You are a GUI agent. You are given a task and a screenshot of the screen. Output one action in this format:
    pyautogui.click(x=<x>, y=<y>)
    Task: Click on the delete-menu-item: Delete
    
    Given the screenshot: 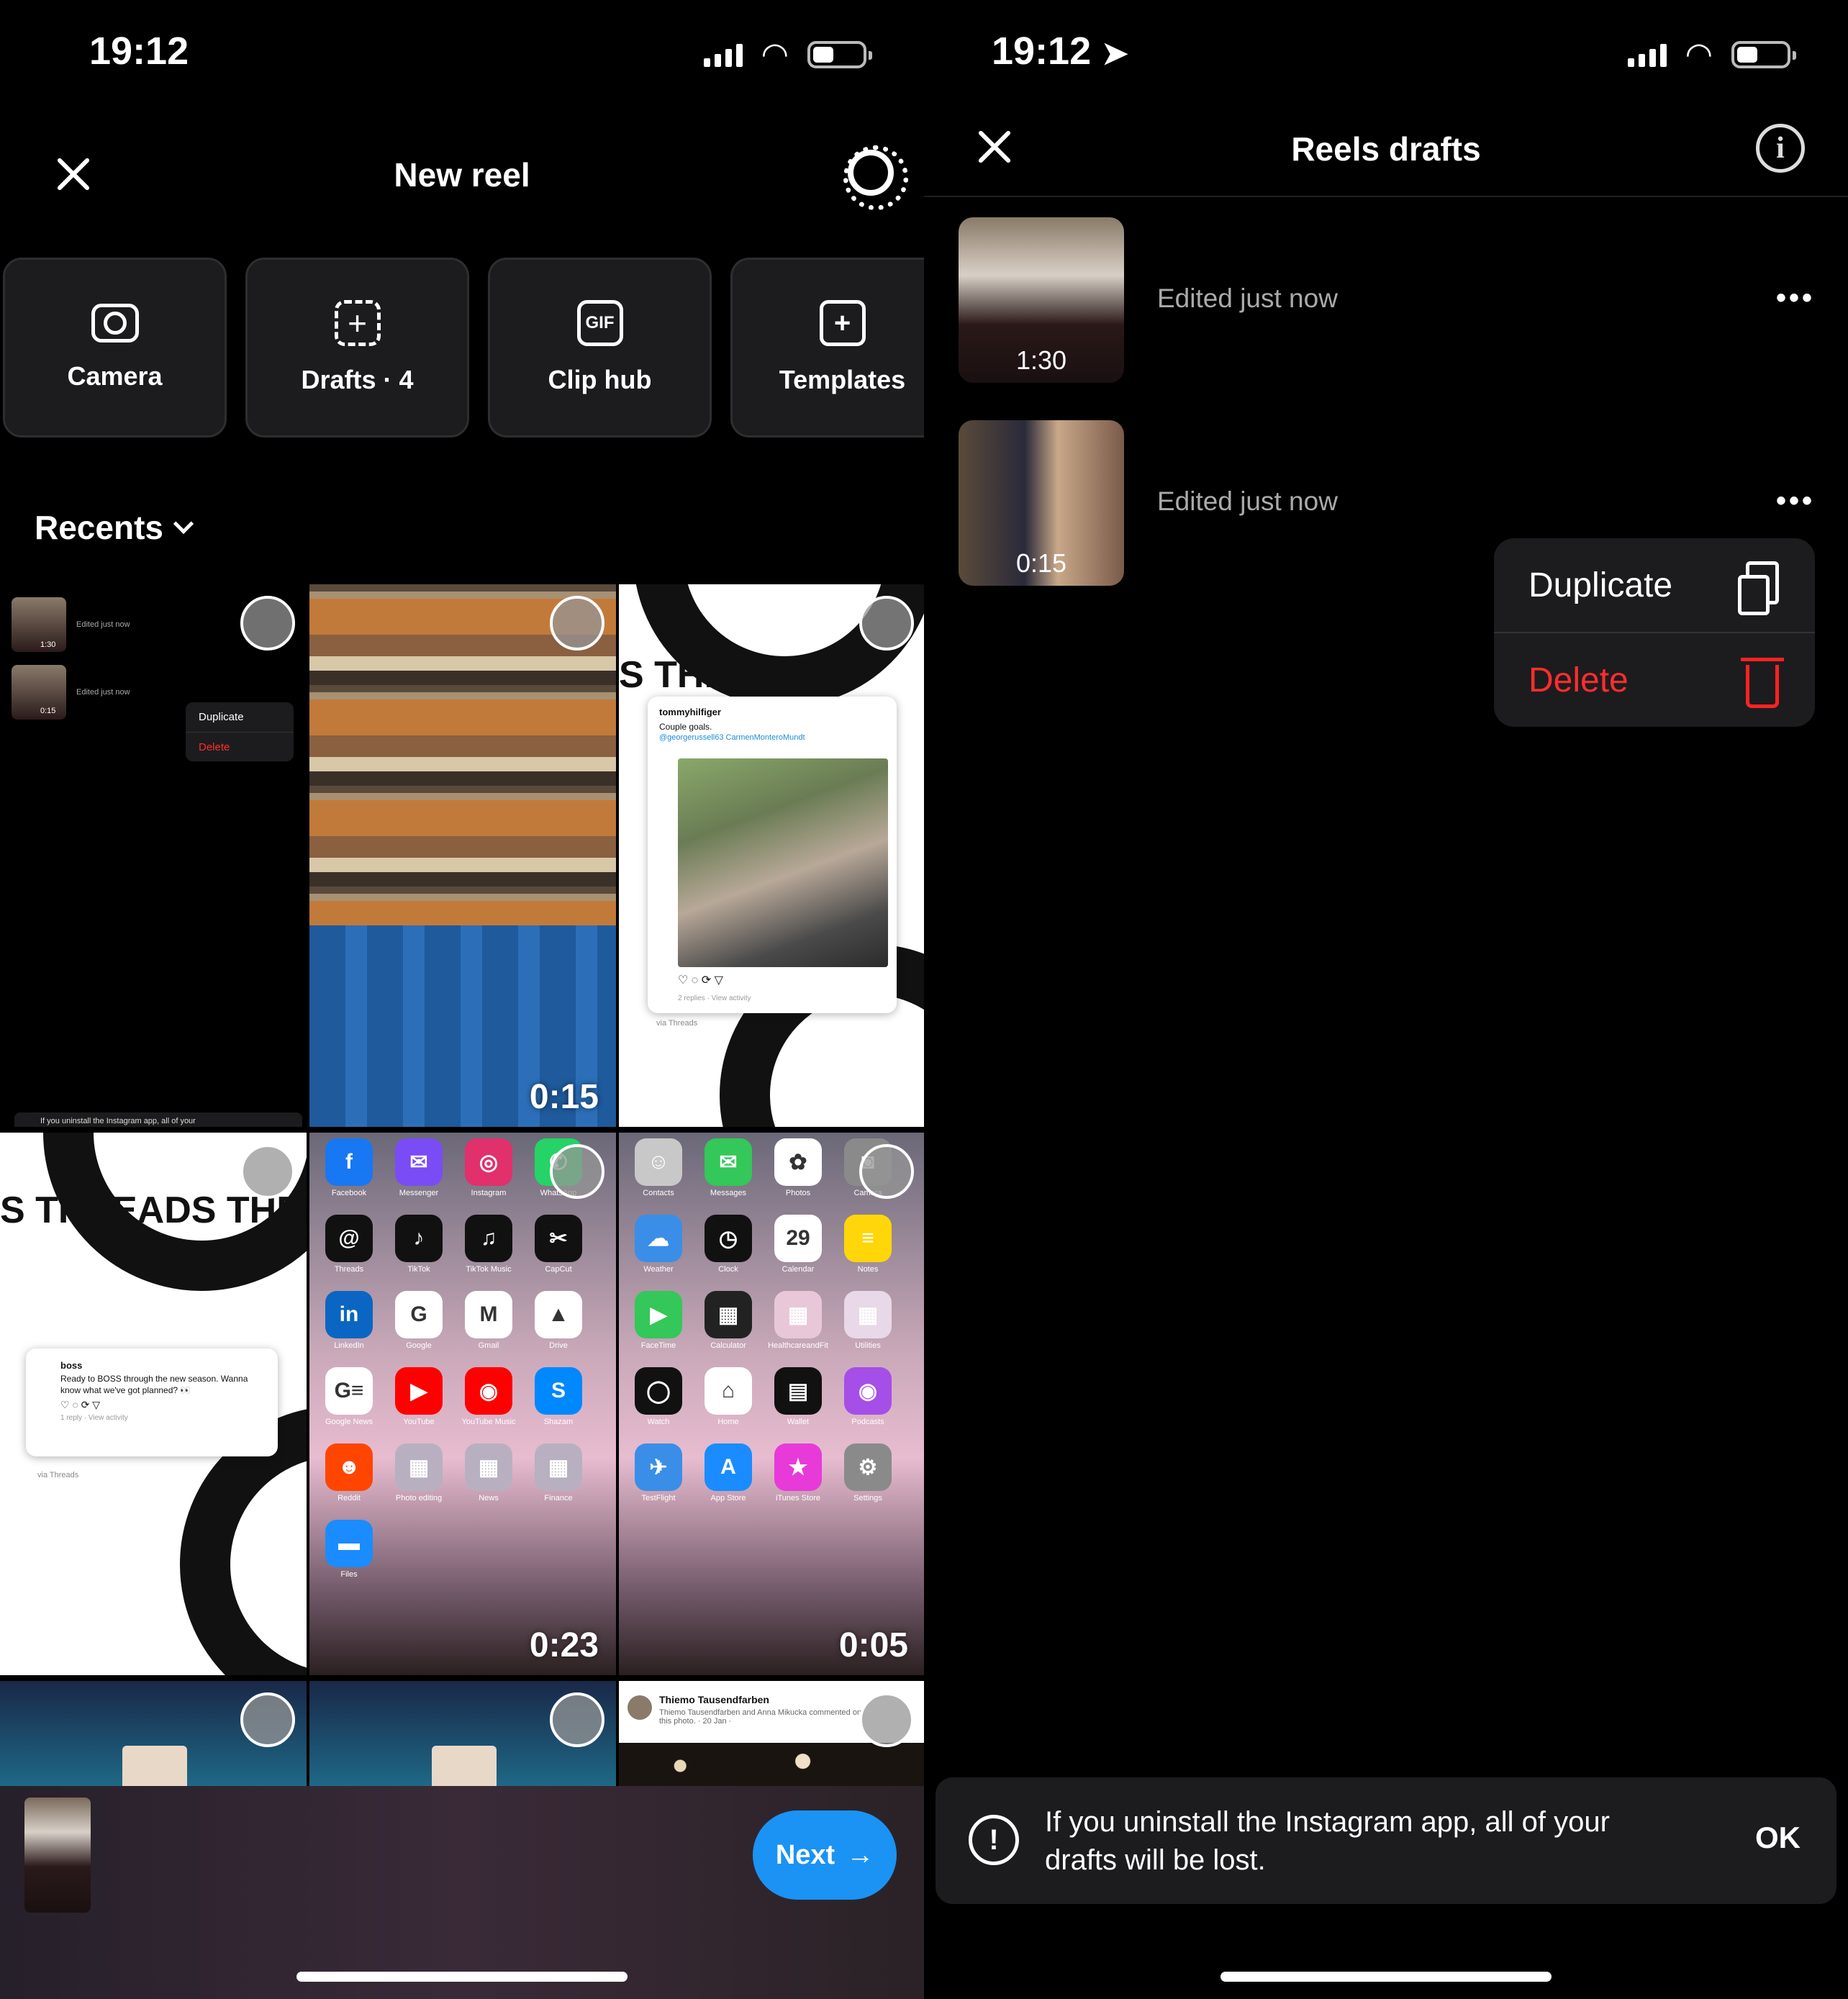 What is the action you would take?
    pyautogui.click(x=1654, y=680)
    